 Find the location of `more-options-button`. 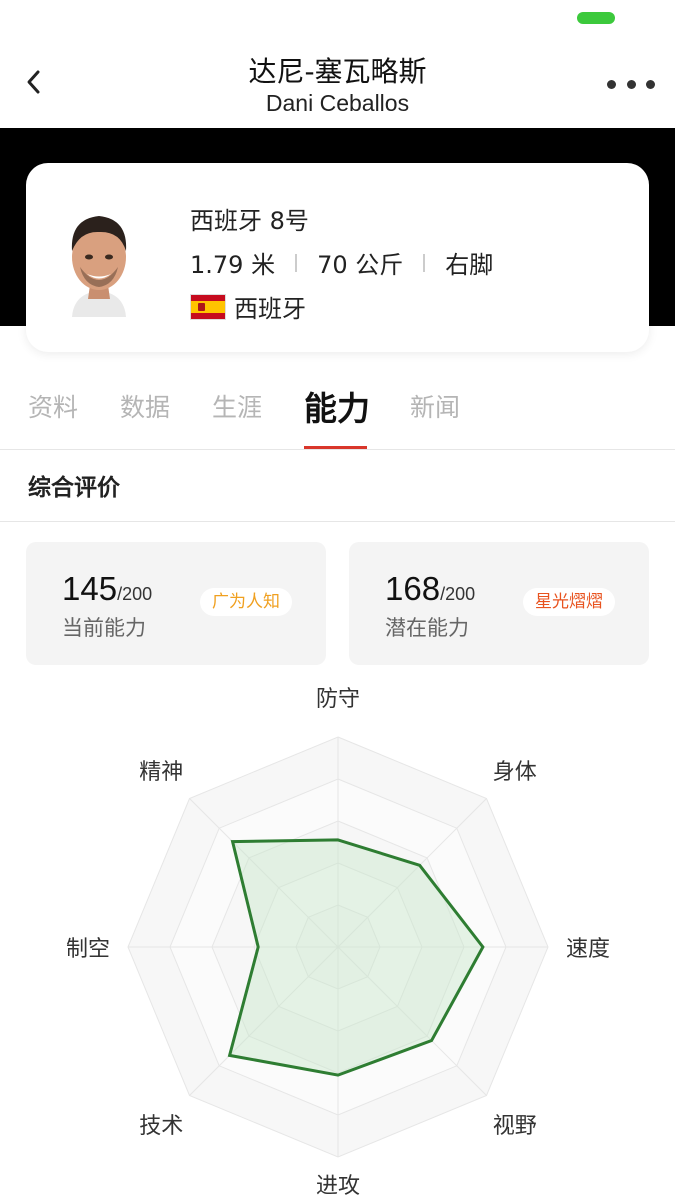

more-options-button is located at coordinates (631, 84).